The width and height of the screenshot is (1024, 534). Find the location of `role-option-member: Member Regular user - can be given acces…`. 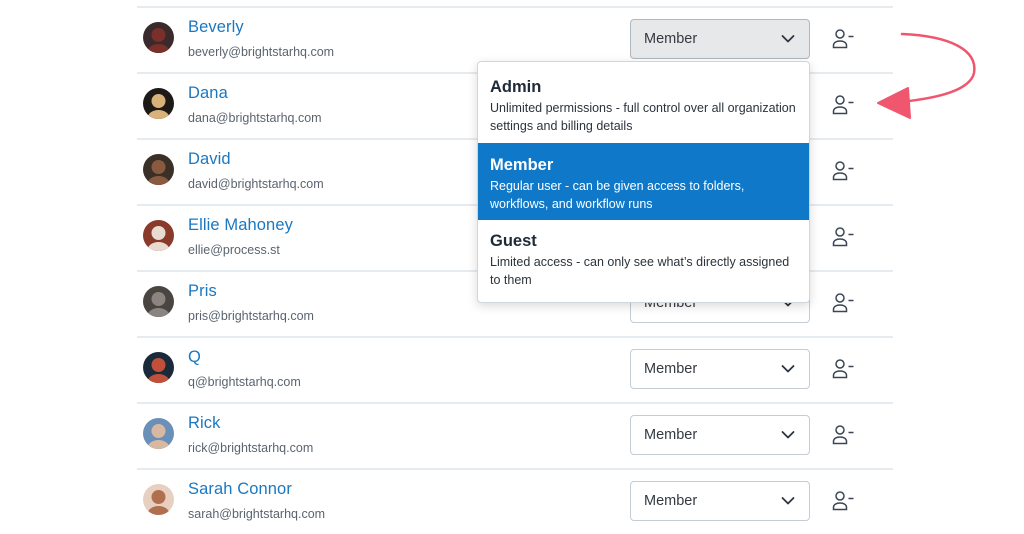

role-option-member: Member Regular user - can be given acces… is located at coordinates (643, 181).